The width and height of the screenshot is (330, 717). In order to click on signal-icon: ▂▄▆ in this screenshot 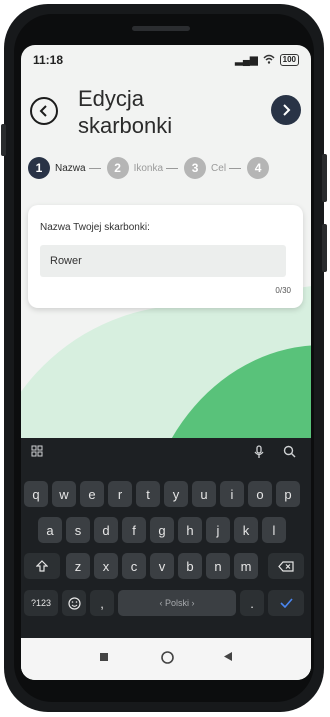, I will do `click(246, 60)`.